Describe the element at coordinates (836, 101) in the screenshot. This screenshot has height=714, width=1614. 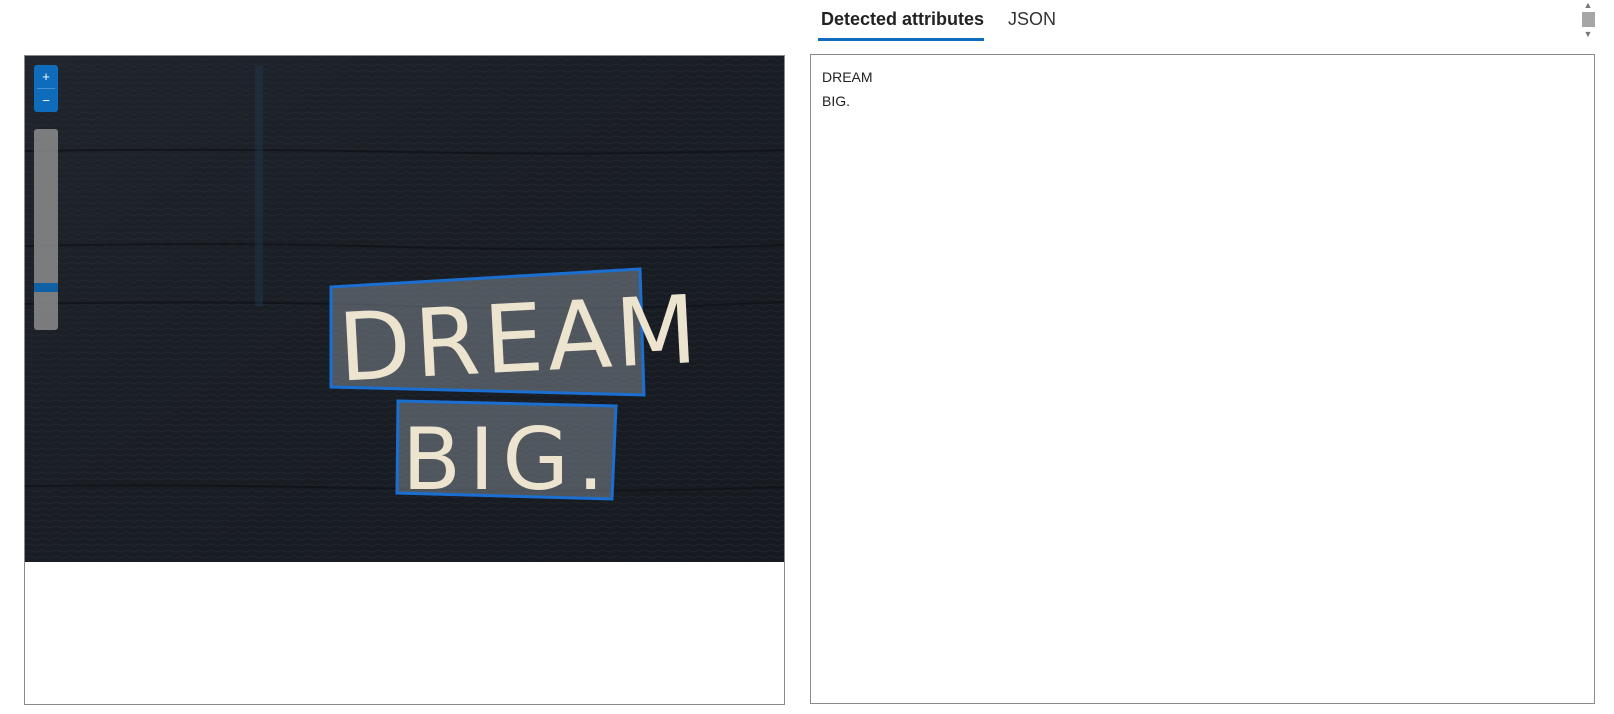
I see `result-line-2: BIG.` at that location.